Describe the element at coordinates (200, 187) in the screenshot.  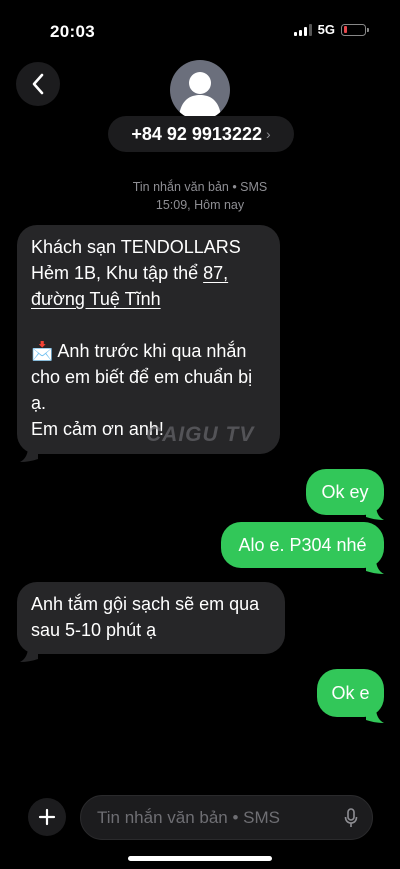
I see `thread-service-label: Tin nhắn văn bản • SMS` at that location.